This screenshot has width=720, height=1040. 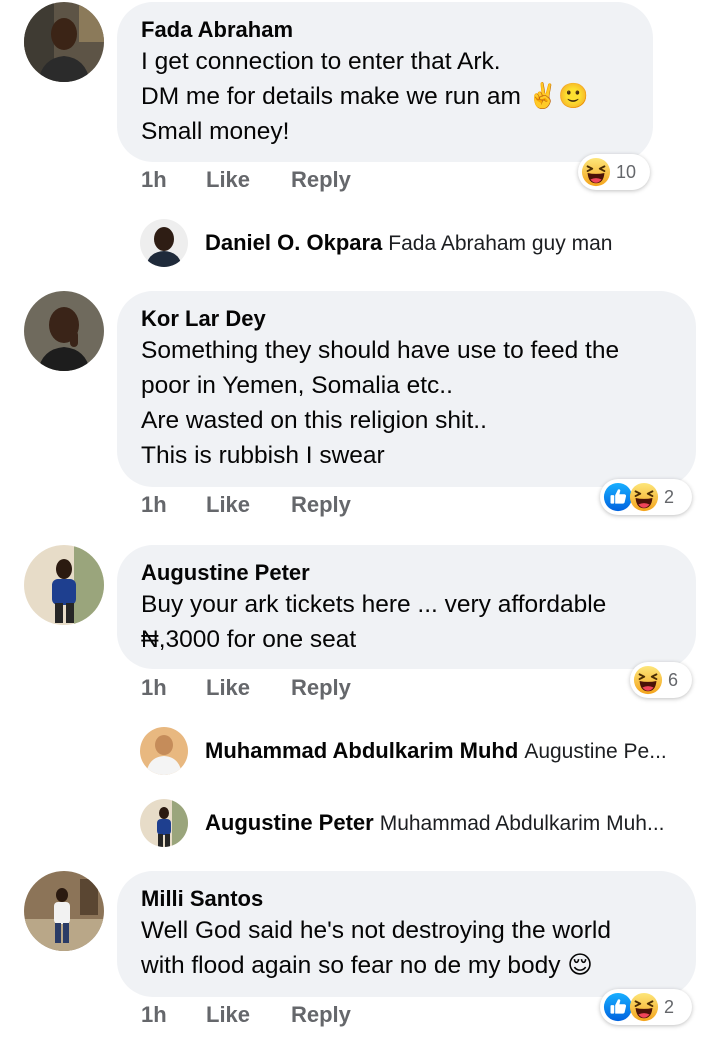 What do you see at coordinates (673, 679) in the screenshot?
I see `reaction-count: 6` at bounding box center [673, 679].